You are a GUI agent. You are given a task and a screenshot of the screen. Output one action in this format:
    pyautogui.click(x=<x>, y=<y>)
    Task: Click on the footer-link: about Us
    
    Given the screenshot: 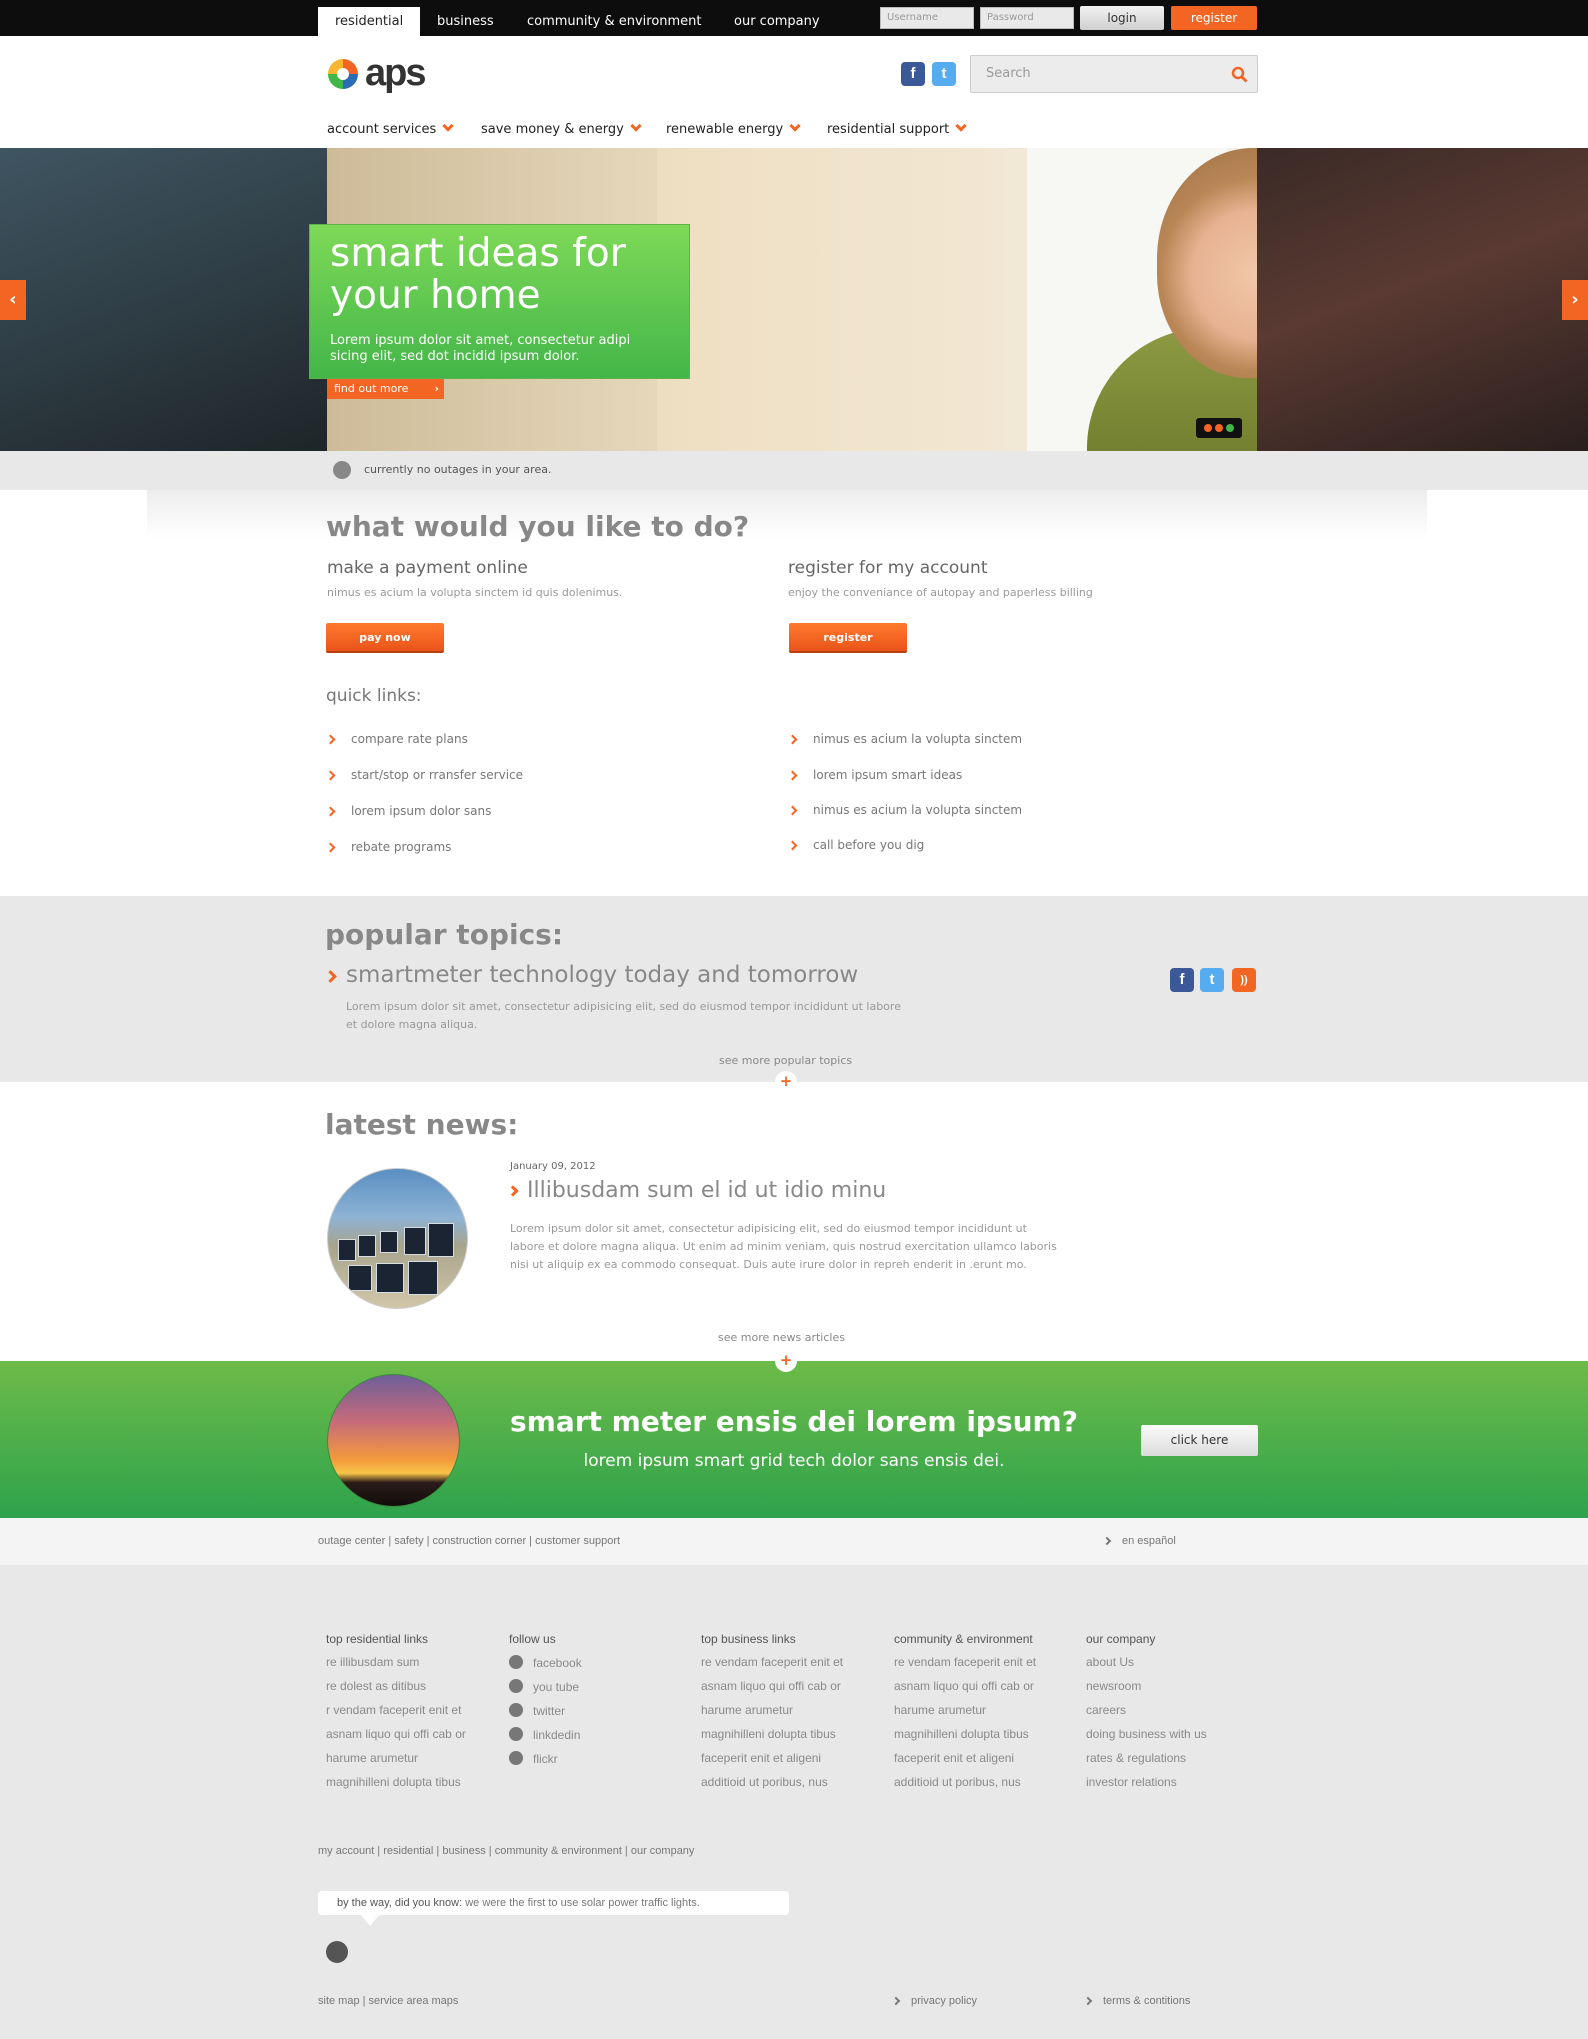 What is the action you would take?
    pyautogui.click(x=1146, y=1667)
    